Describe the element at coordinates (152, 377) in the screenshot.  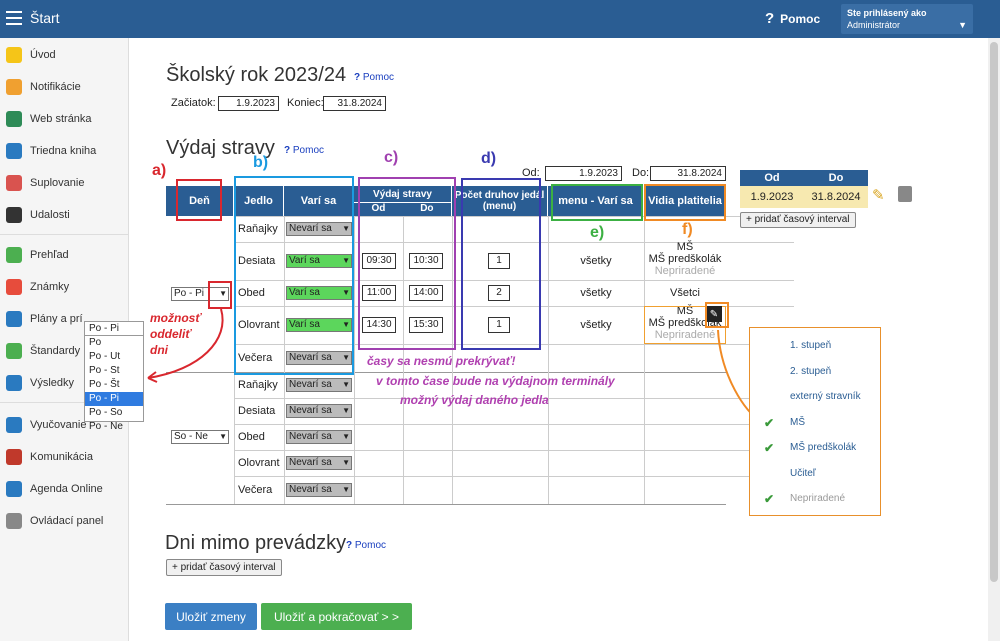
I see `arrow-red-head` at that location.